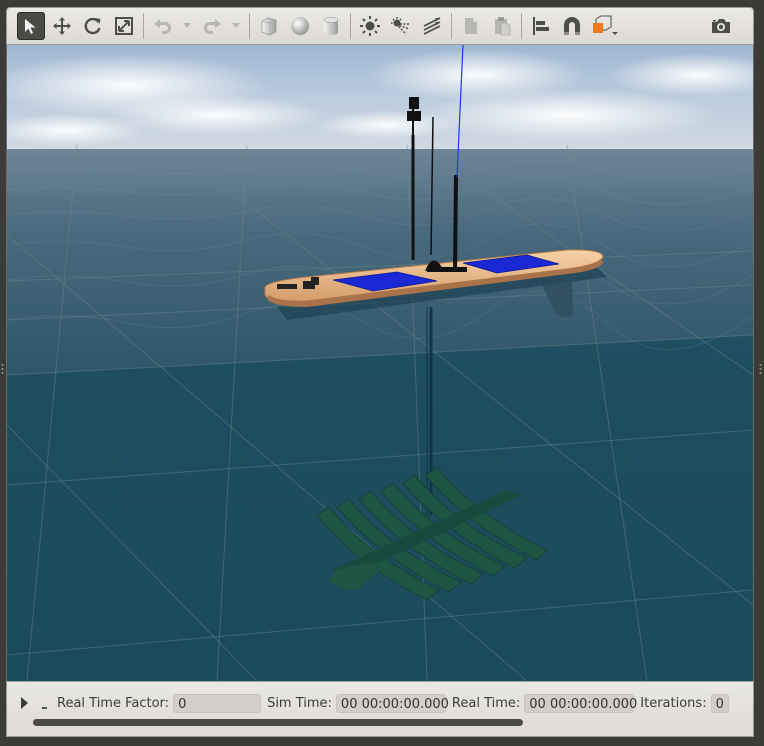 Image resolution: width=764 pixels, height=746 pixels. I want to click on redo-icon, so click(212, 26).